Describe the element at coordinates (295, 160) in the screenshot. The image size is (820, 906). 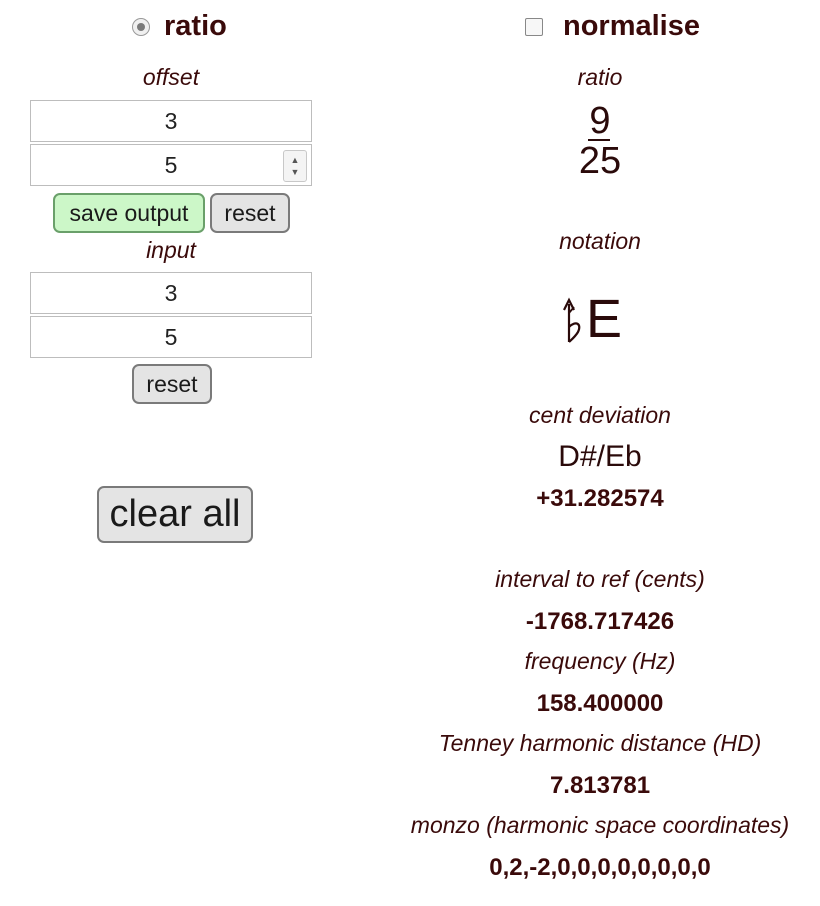
I see `spin-up-icon: ▲` at that location.